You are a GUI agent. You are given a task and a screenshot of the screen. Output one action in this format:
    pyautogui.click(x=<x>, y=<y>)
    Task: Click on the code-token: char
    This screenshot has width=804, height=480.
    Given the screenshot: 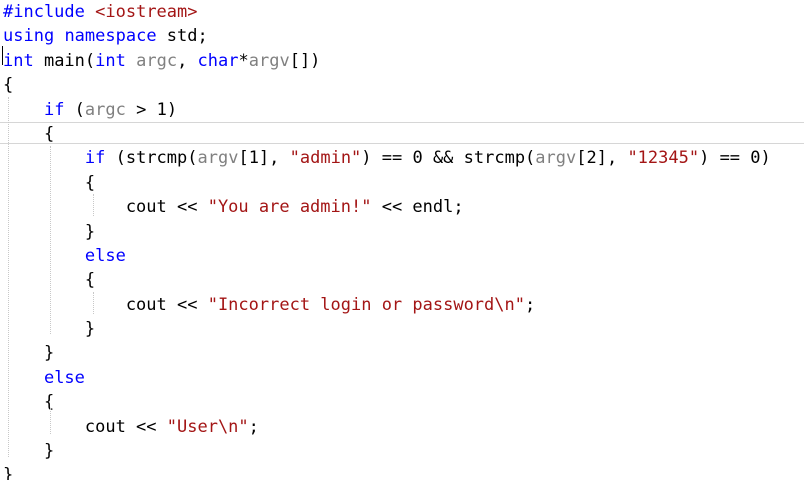 What is the action you would take?
    pyautogui.click(x=218, y=60)
    